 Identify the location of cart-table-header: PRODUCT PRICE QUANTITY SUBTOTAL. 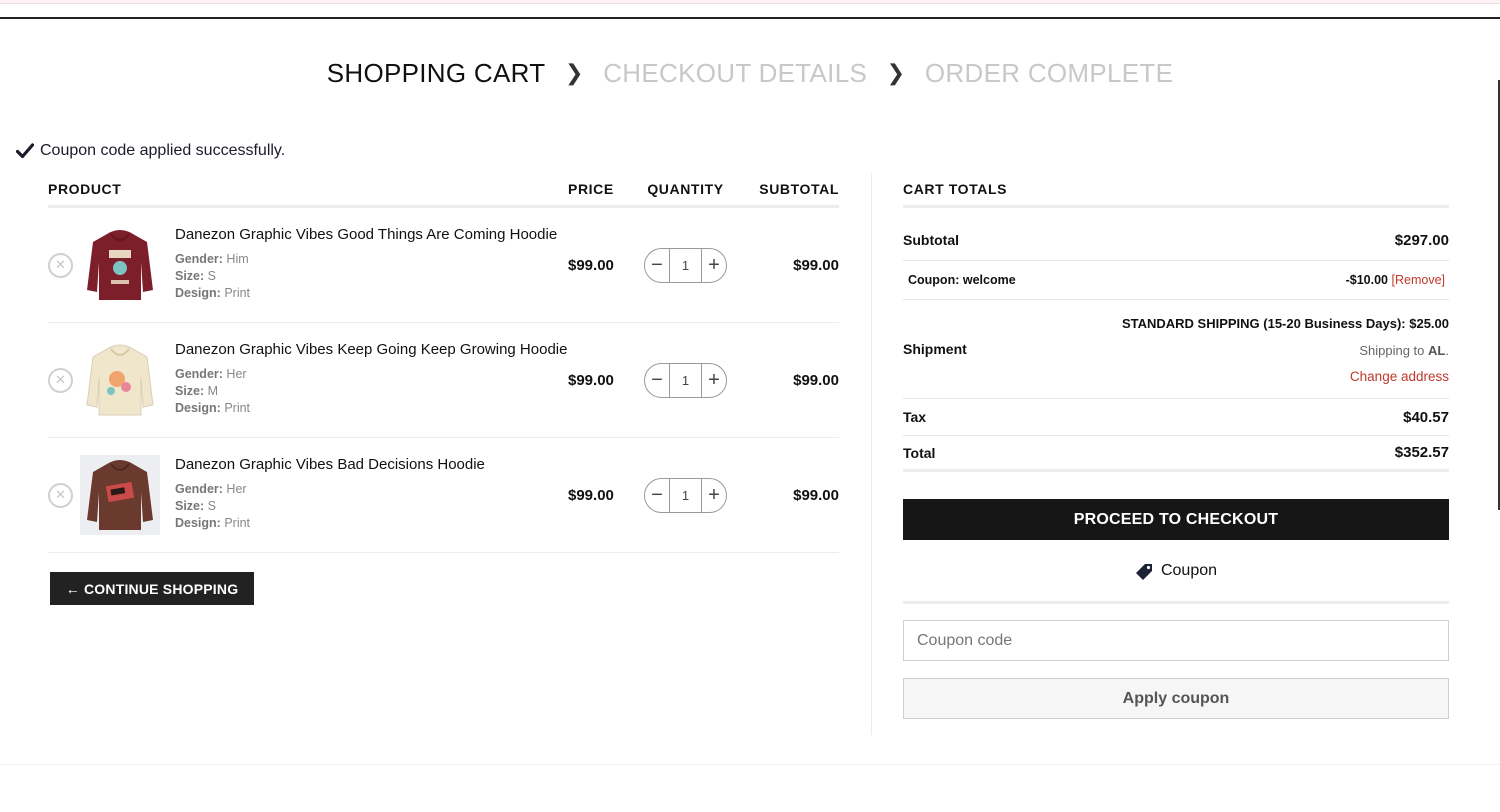
(443, 190).